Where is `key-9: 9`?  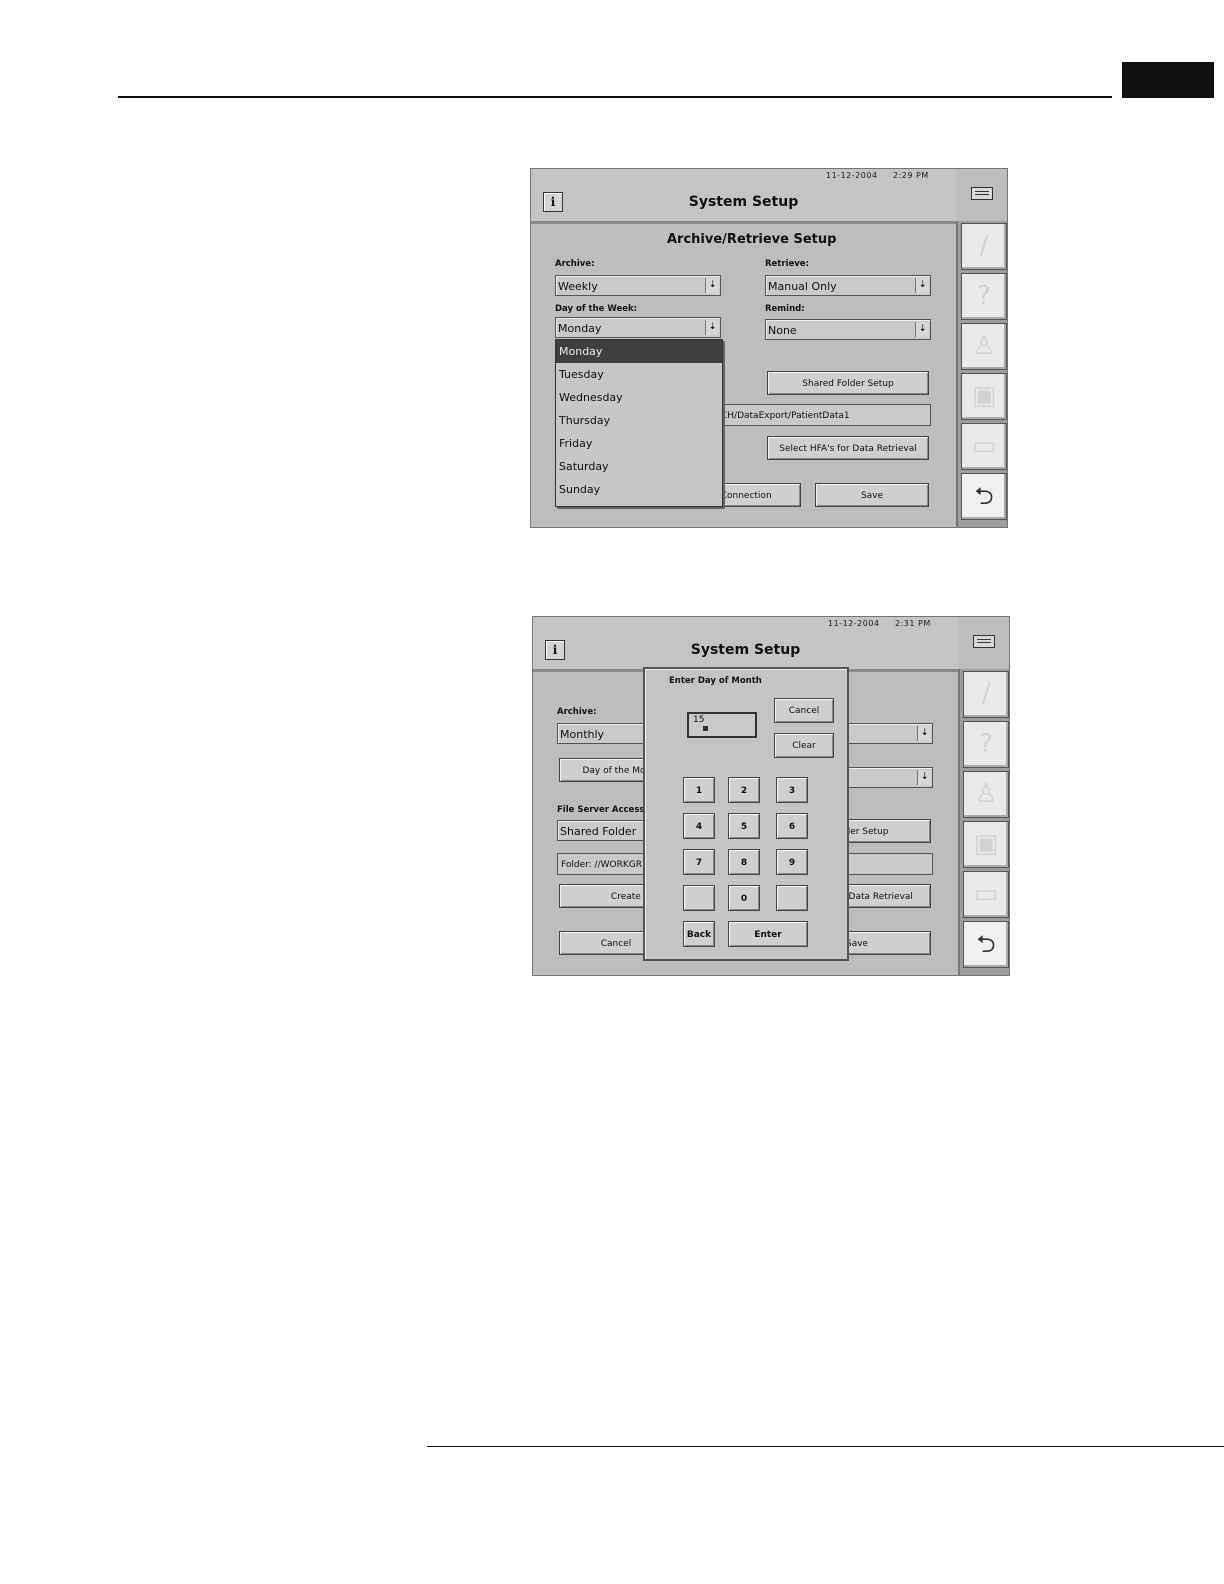
key-9: 9 is located at coordinates (792, 862).